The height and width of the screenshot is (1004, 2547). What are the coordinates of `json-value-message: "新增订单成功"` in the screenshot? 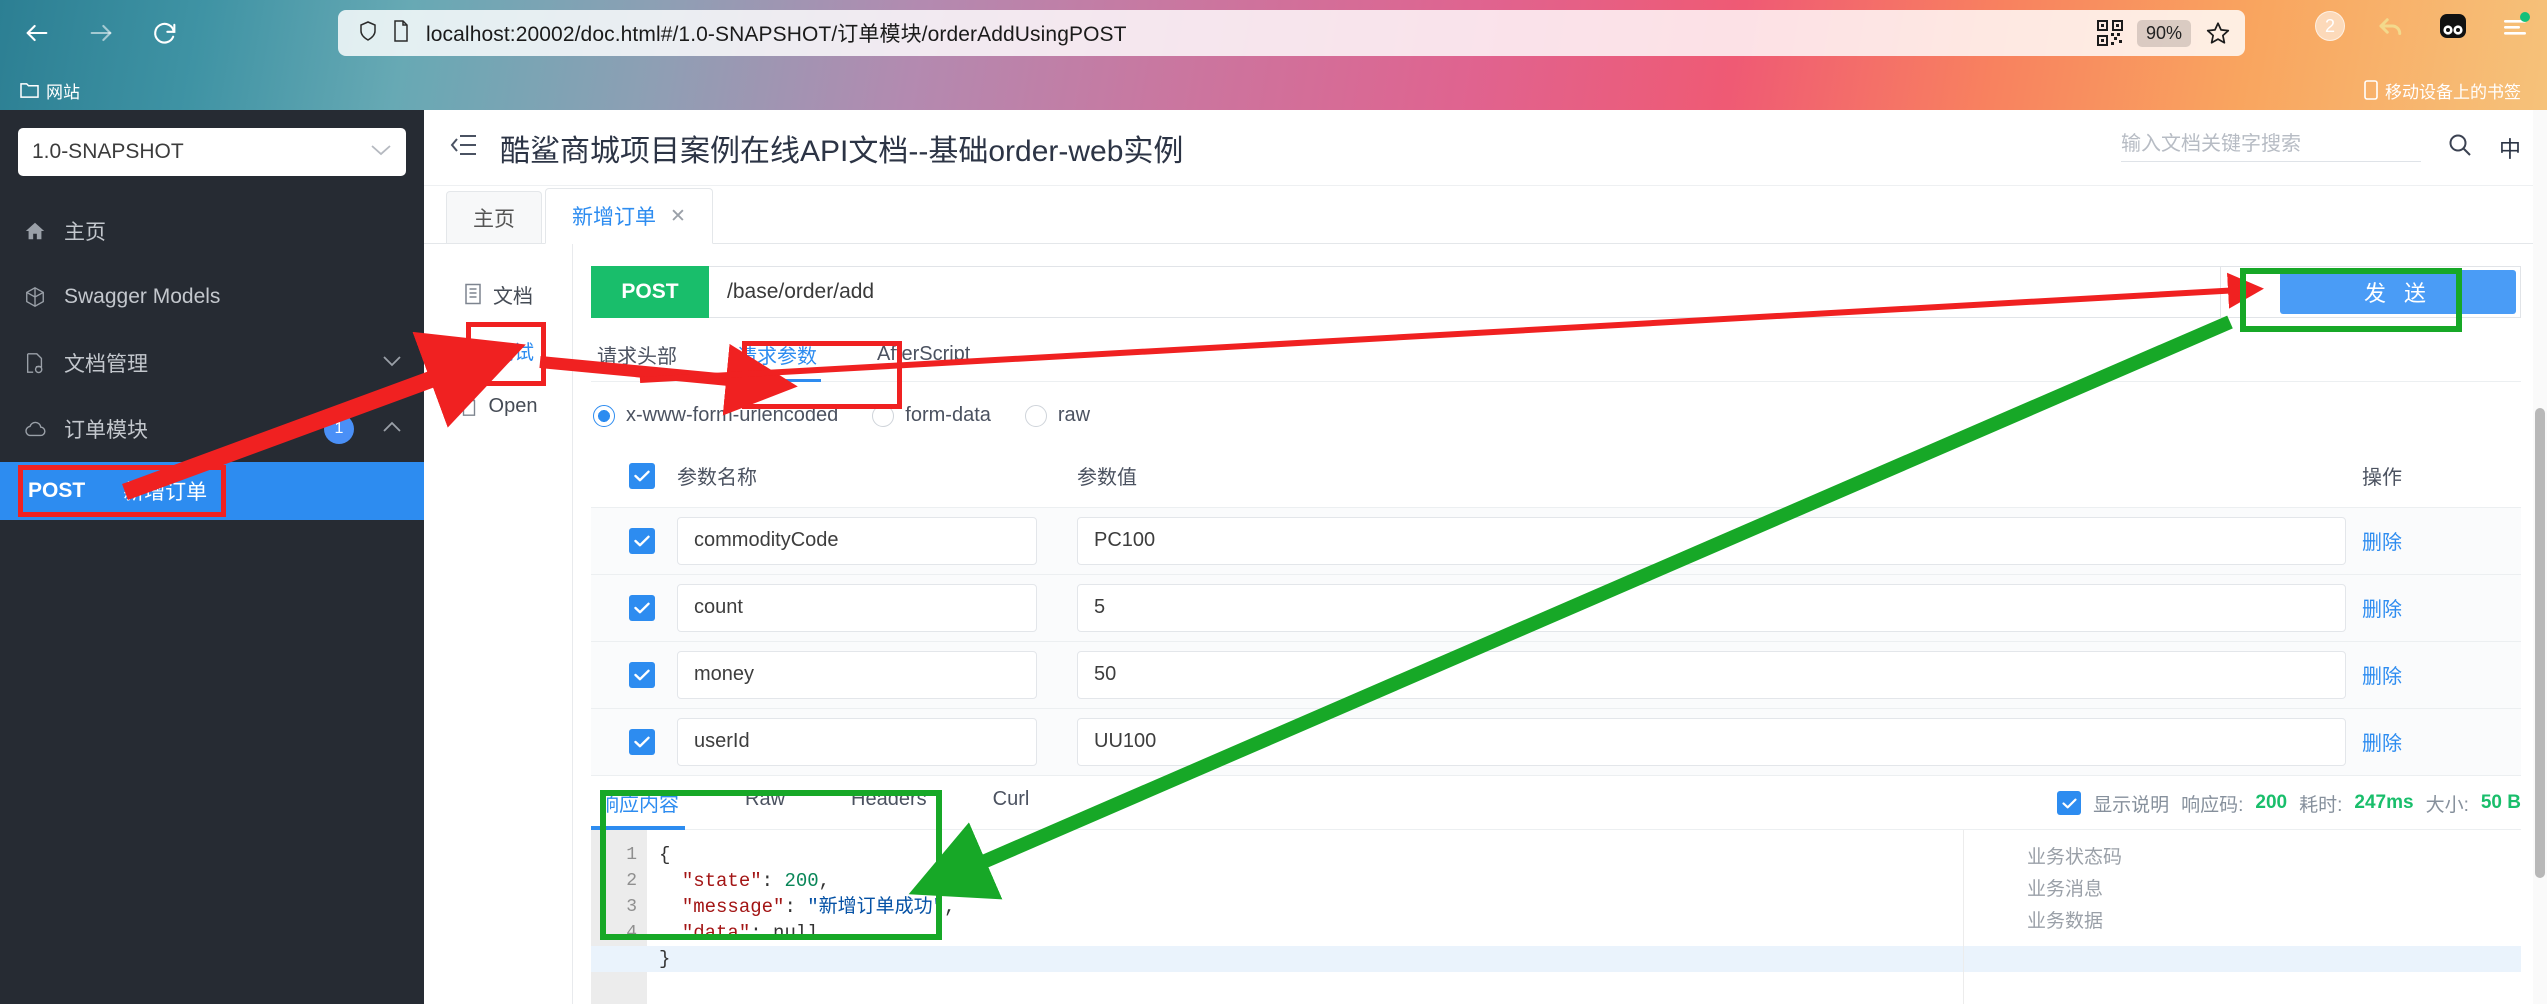 It's located at (876, 906).